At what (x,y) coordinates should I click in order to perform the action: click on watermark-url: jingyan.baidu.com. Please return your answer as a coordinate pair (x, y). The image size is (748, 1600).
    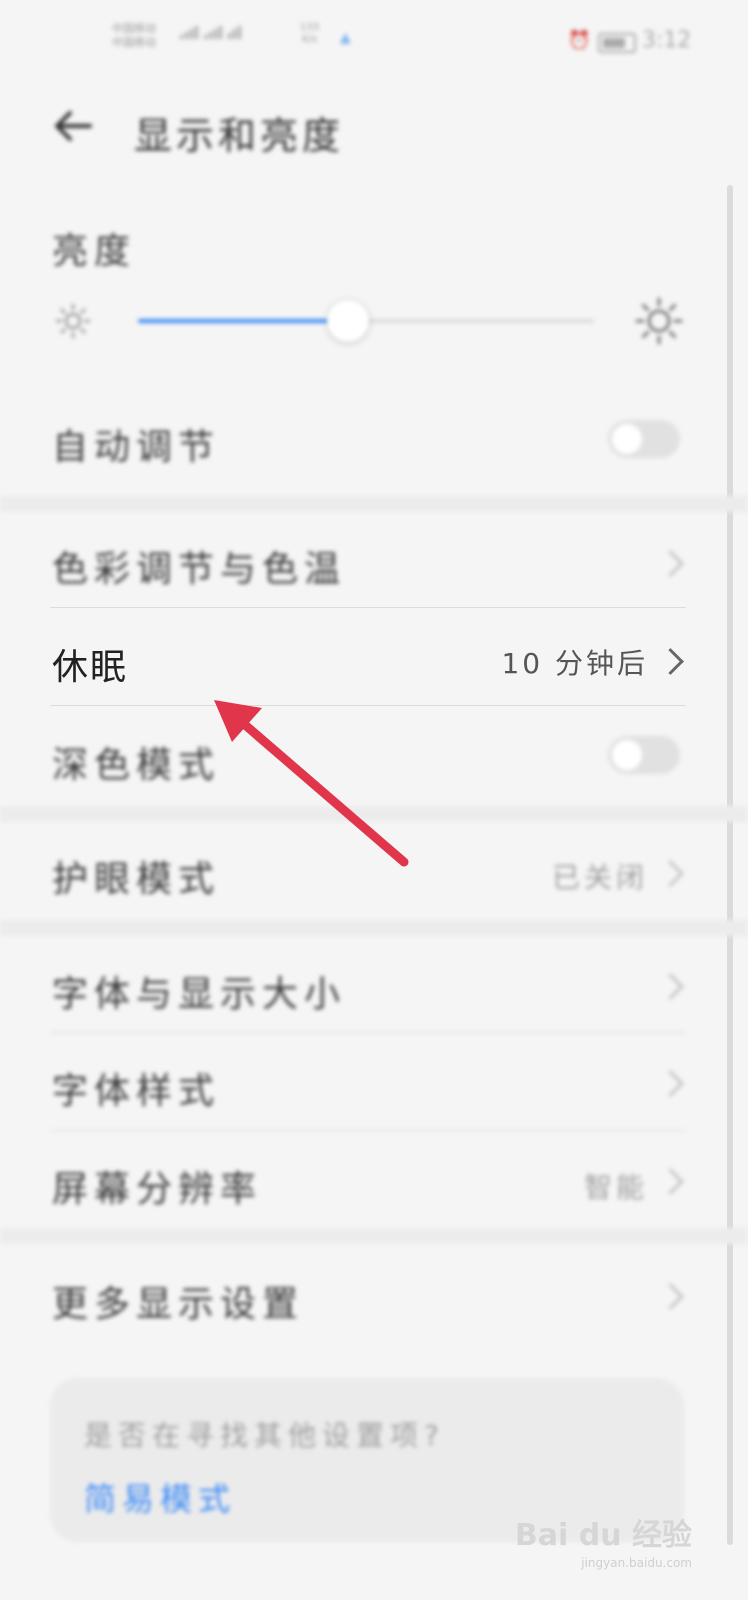
    Looking at the image, I should click on (636, 1563).